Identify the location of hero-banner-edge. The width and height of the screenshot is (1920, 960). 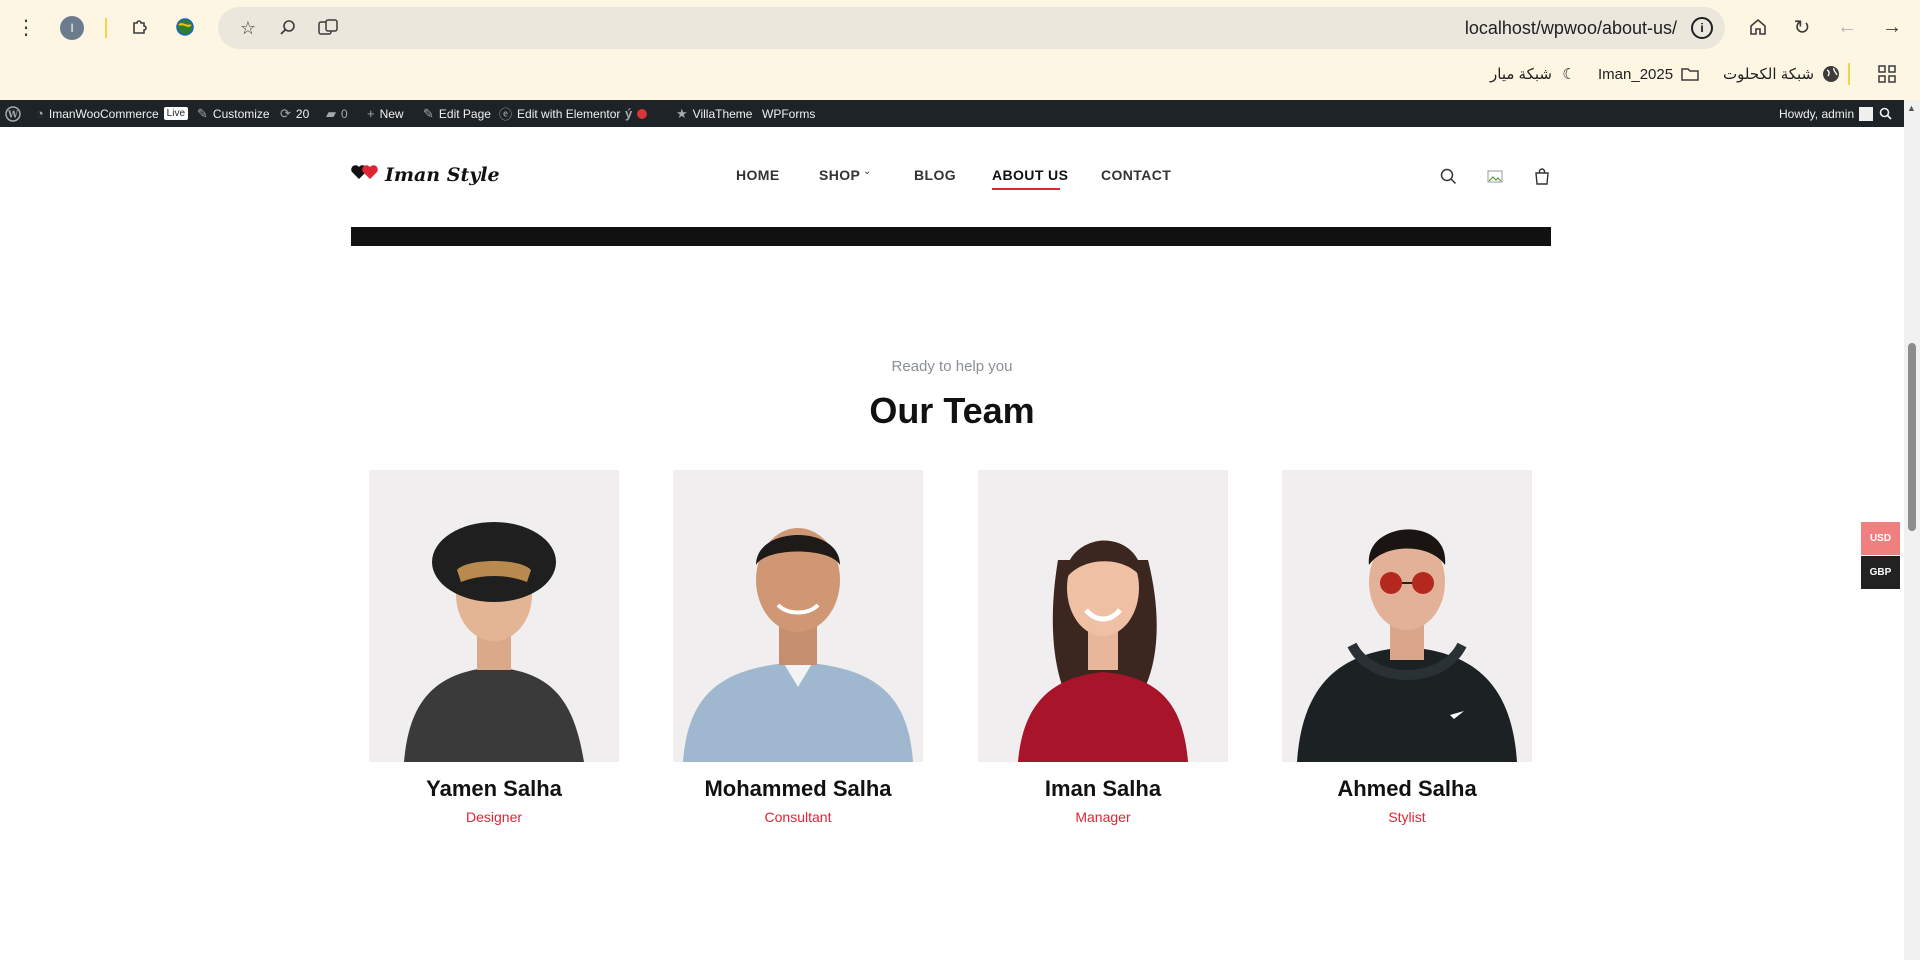
(951, 236).